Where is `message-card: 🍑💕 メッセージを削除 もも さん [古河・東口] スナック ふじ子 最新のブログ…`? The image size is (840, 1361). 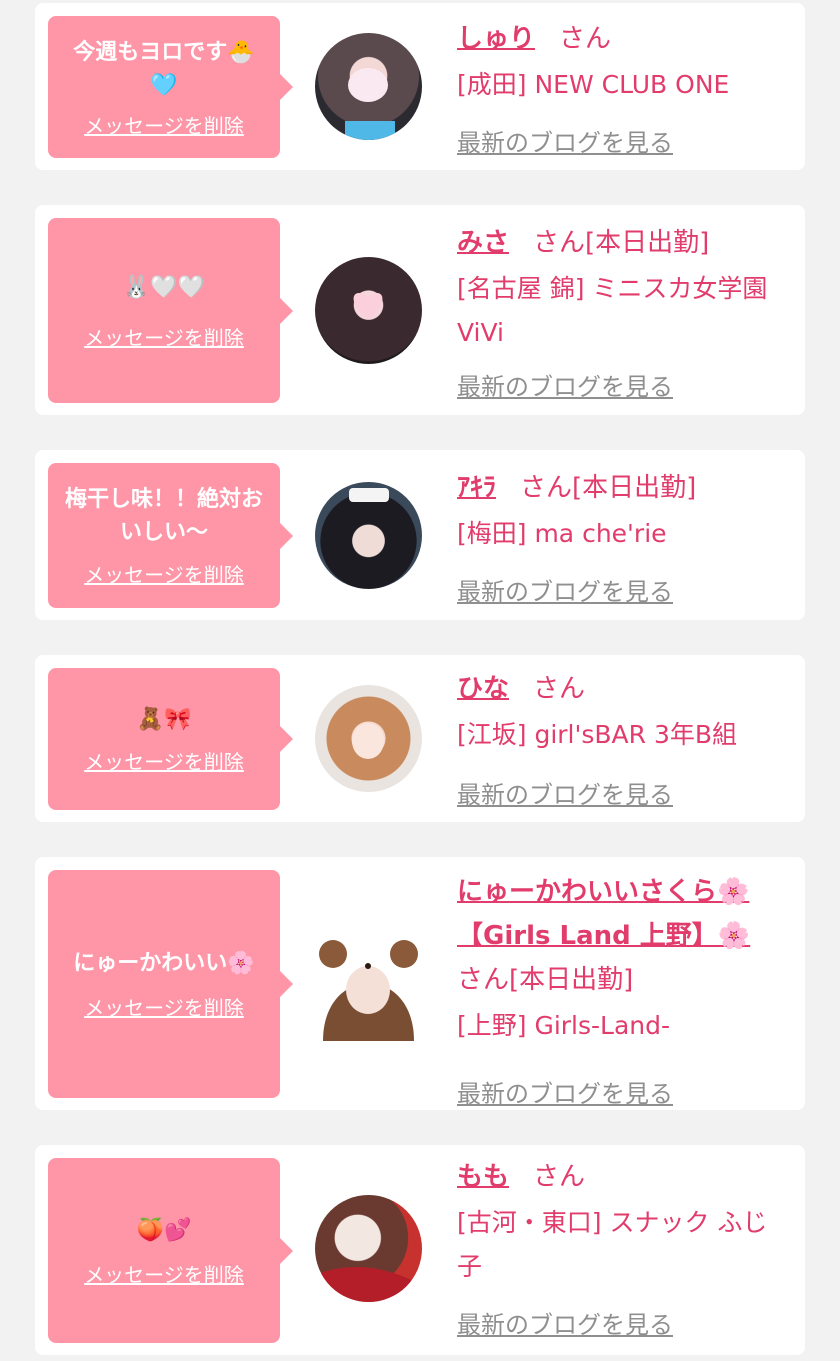 message-card: 🍑💕 メッセージを削除 もも さん [古河・東口] スナック ふじ子 最新のブログ… is located at coordinates (420, 1250).